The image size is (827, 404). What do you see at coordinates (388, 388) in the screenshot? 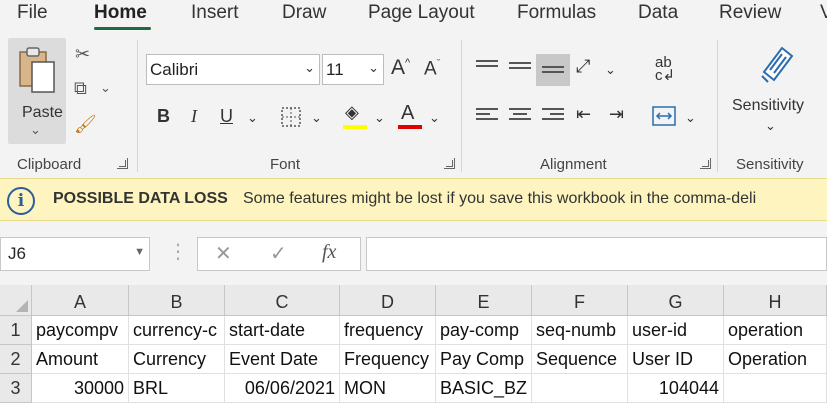
I see `cell-d3: MON` at bounding box center [388, 388].